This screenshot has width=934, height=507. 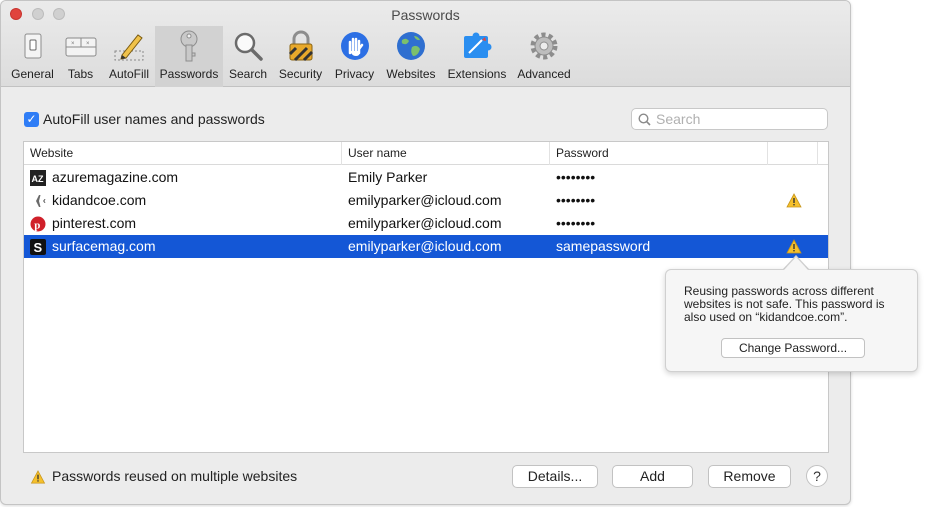 I want to click on svg-text: S, so click(x=38, y=247).